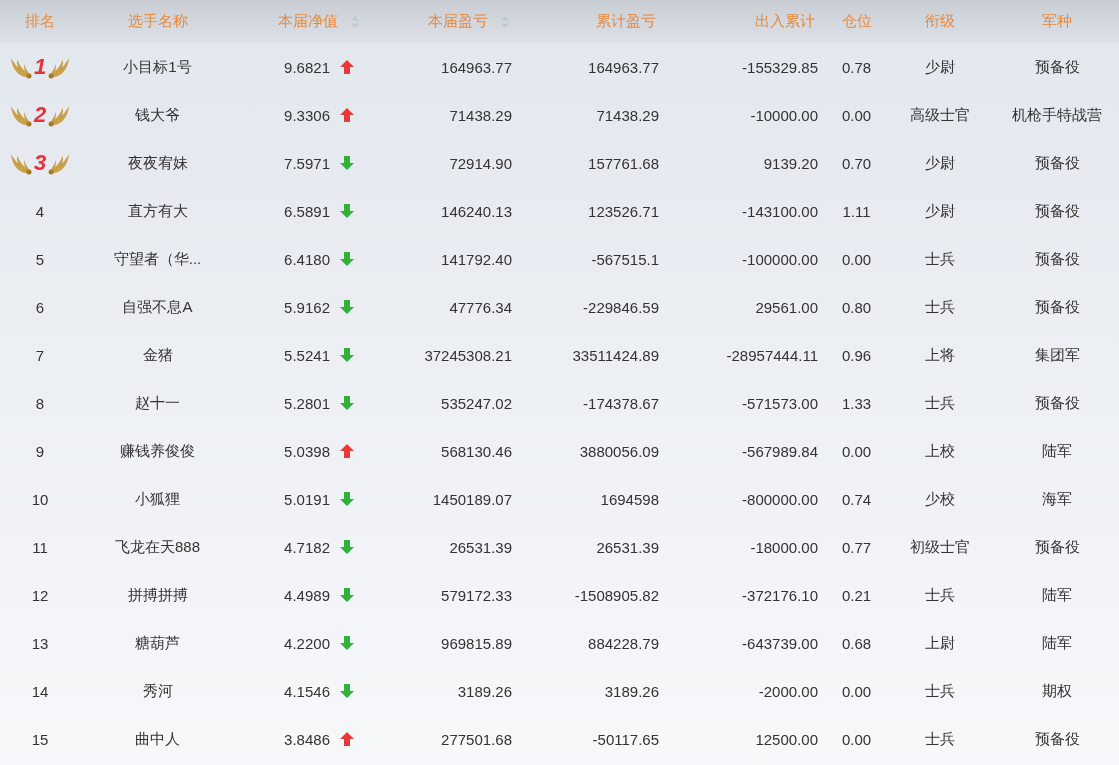 This screenshot has width=1119, height=765. Describe the element at coordinates (307, 163) in the screenshot. I see `net-value: 7.5971` at that location.